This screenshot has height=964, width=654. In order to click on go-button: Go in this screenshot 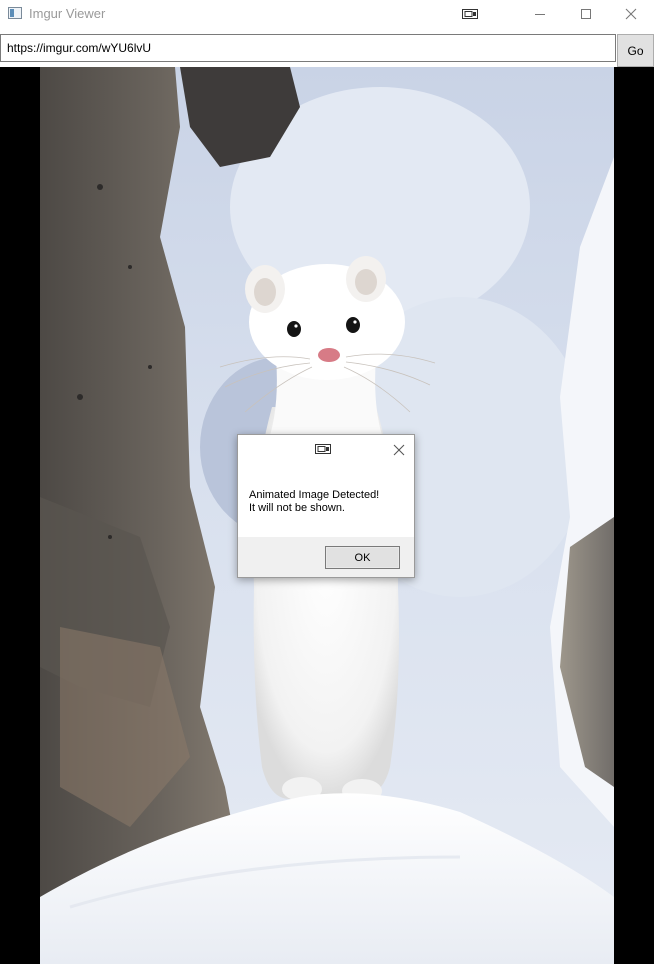, I will do `click(635, 50)`.